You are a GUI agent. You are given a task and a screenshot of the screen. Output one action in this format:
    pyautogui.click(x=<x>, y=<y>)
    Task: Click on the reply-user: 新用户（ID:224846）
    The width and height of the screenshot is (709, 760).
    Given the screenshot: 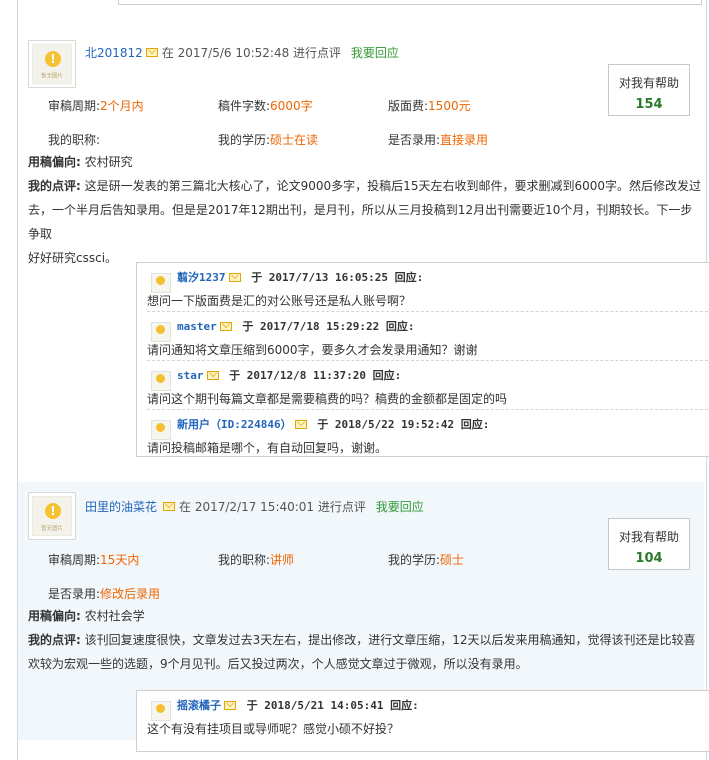 What is the action you would take?
    pyautogui.click(x=234, y=424)
    